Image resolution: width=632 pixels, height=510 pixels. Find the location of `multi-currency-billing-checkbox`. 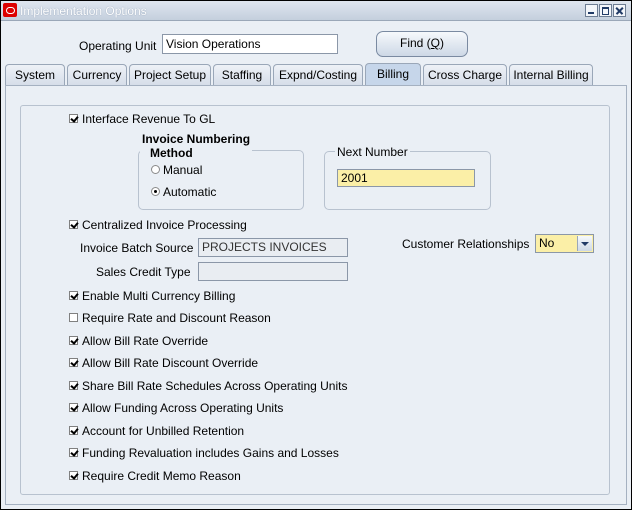

multi-currency-billing-checkbox is located at coordinates (73, 295).